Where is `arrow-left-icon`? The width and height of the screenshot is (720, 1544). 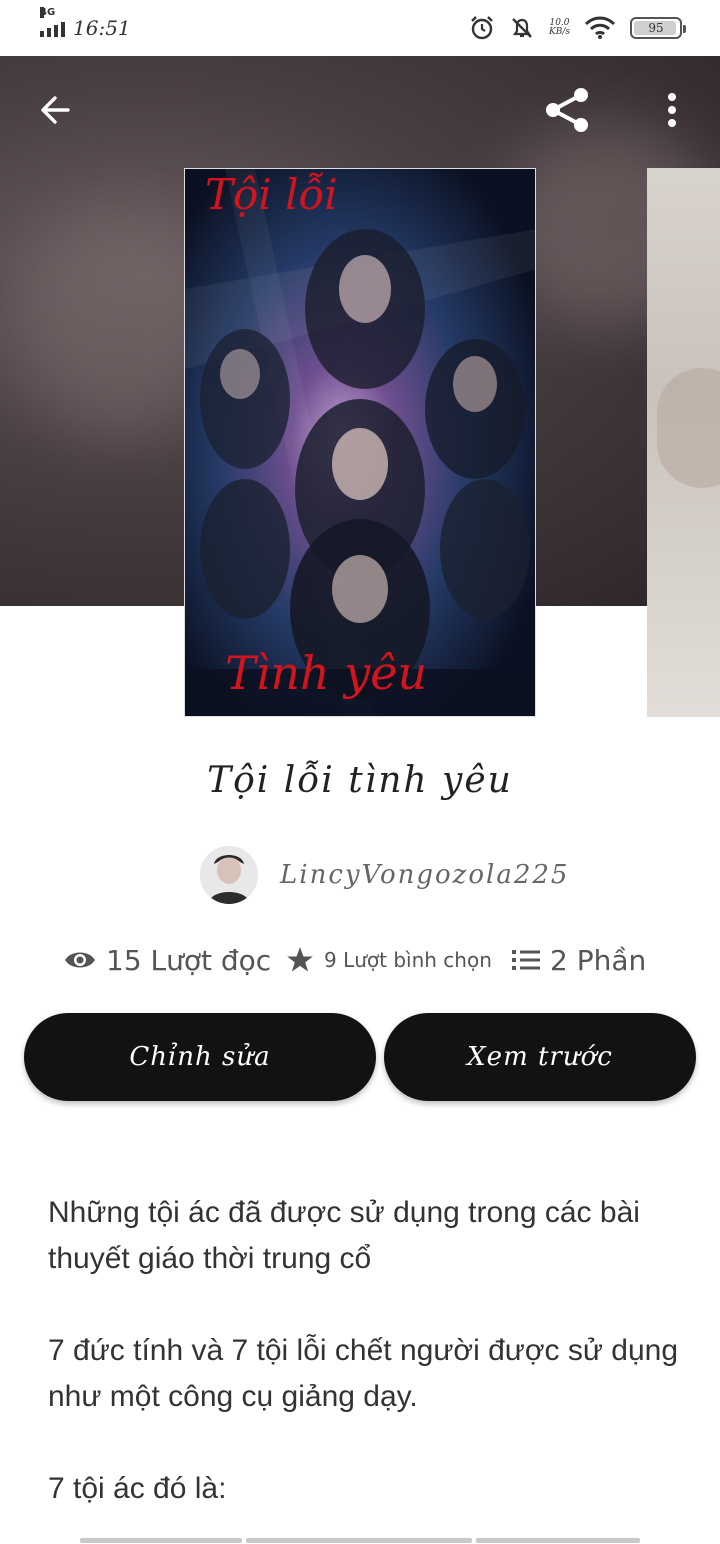
arrow-left-icon is located at coordinates (55, 110).